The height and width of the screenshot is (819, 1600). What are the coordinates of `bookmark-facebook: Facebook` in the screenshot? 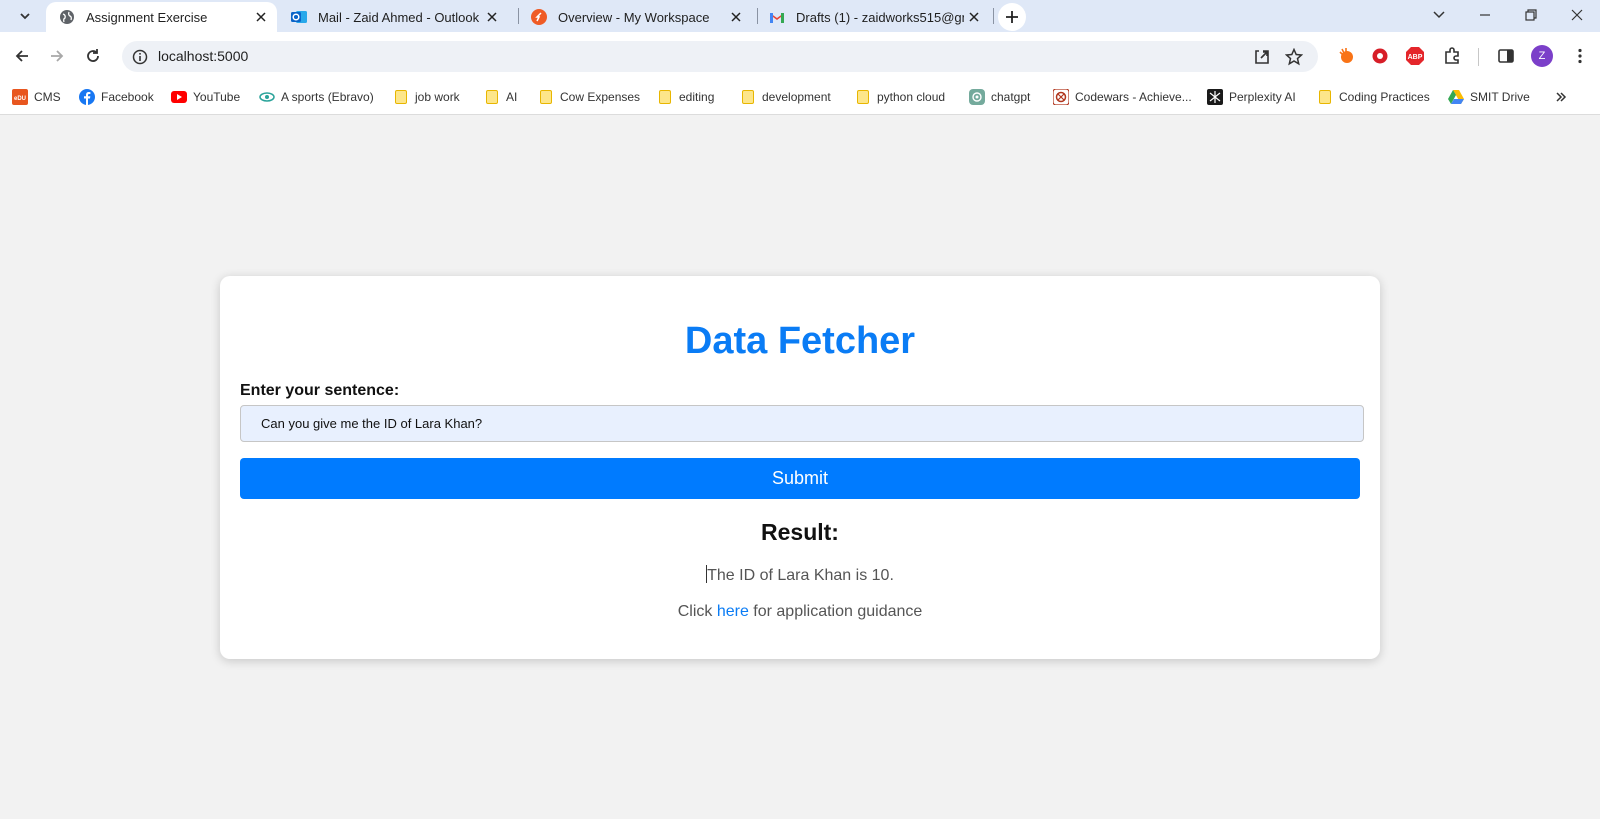 It's located at (116, 97).